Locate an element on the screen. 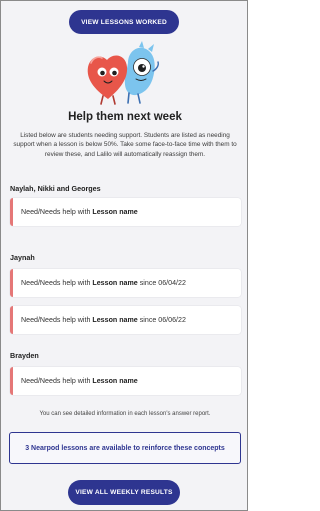 This screenshot has height=511, width=320. row-since-date: since 06/06/22 is located at coordinates (162, 320).